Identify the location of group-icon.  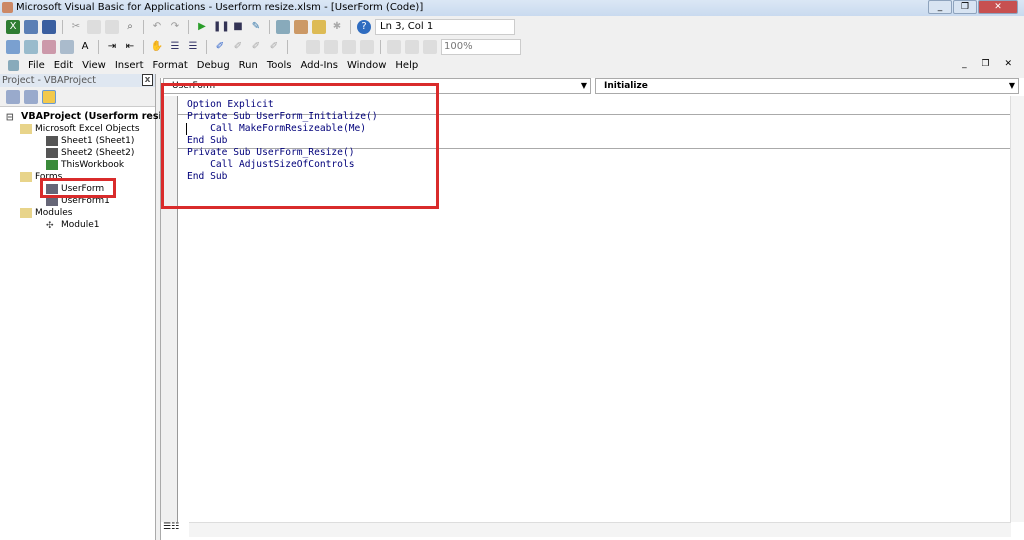
(349, 47).